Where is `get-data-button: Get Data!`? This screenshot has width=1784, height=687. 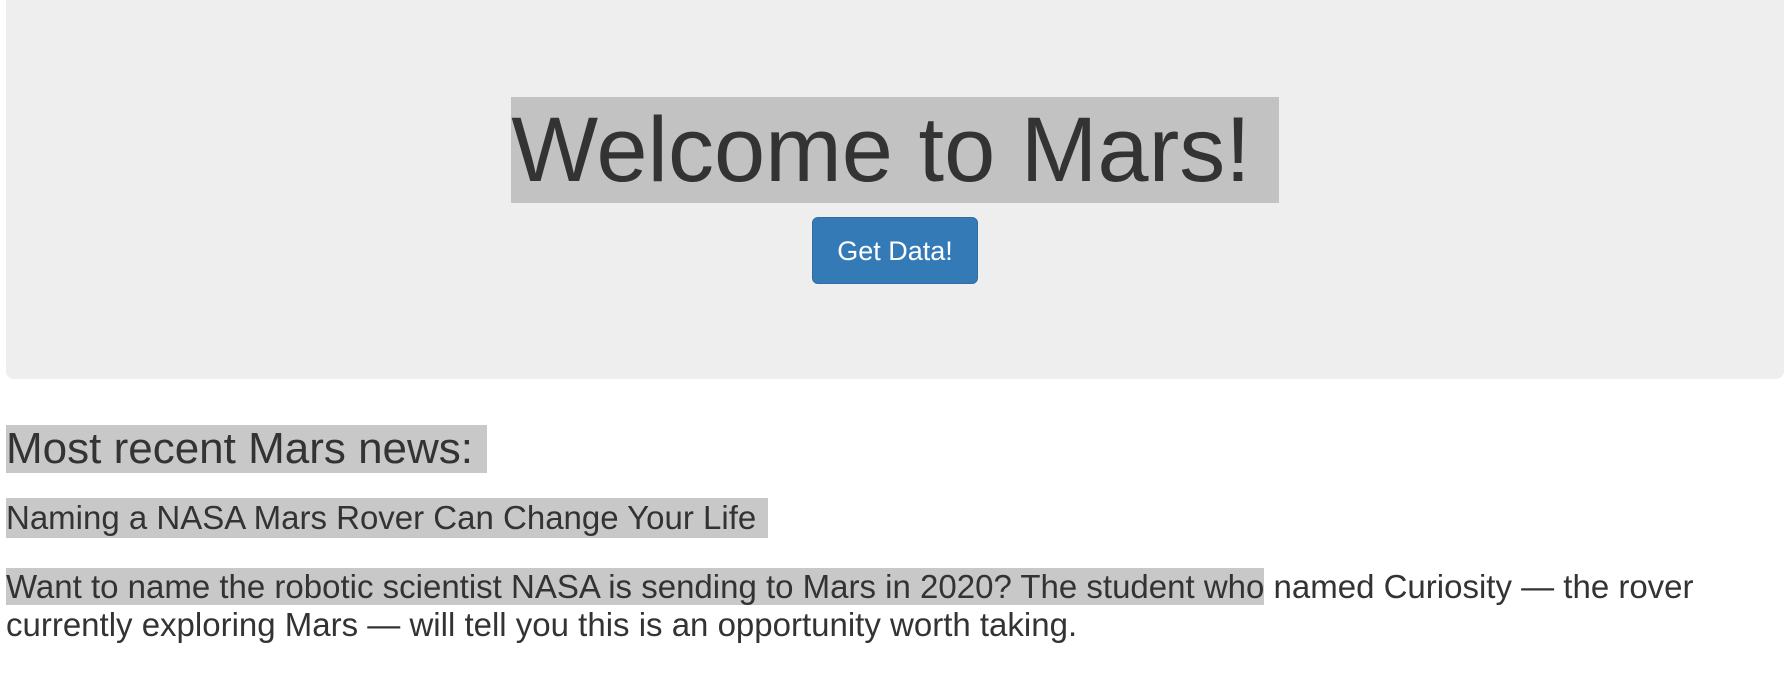 get-data-button: Get Data! is located at coordinates (895, 250).